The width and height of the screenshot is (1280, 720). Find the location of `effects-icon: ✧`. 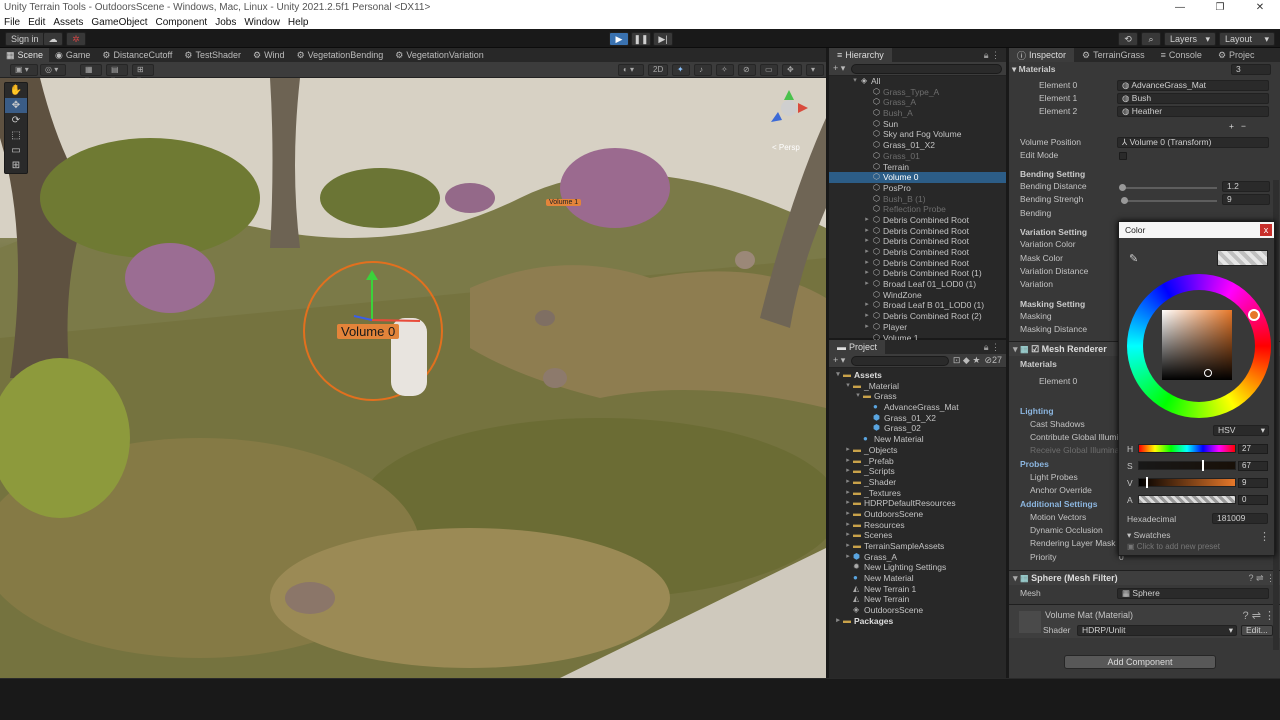

effects-icon: ✧ is located at coordinates (725, 70).